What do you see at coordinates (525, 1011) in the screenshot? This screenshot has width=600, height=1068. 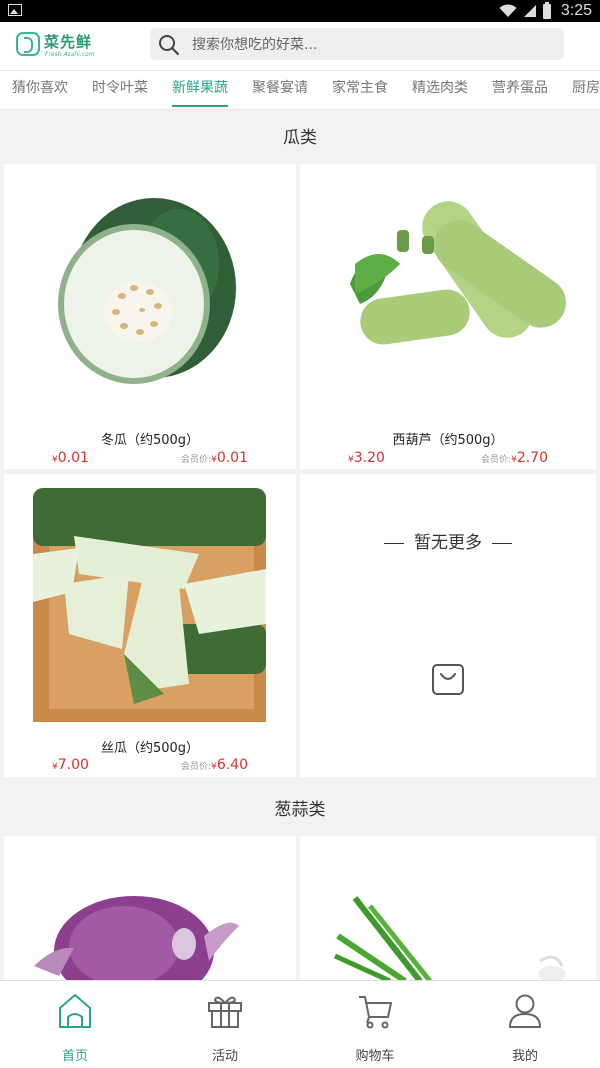 I see `user-icon` at bounding box center [525, 1011].